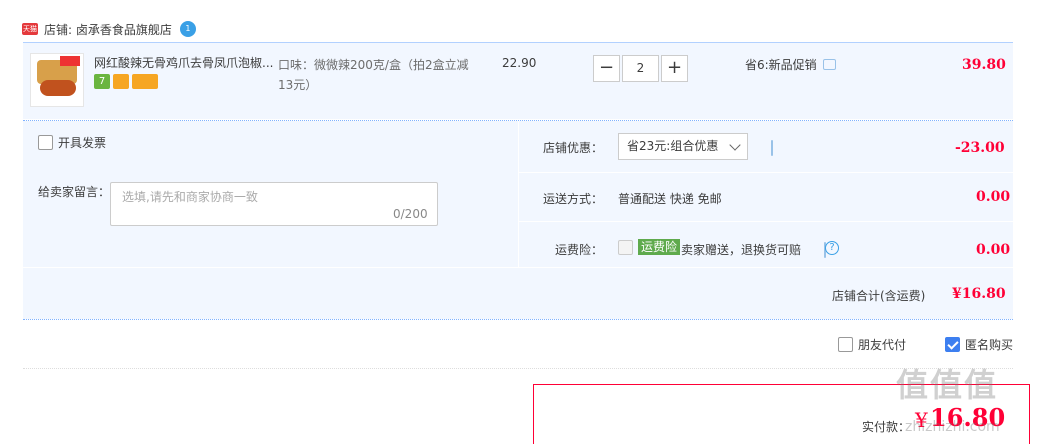 This screenshot has height=444, width=1039. Describe the element at coordinates (989, 345) in the screenshot. I see `anonymous-label: 匿名购买` at that location.